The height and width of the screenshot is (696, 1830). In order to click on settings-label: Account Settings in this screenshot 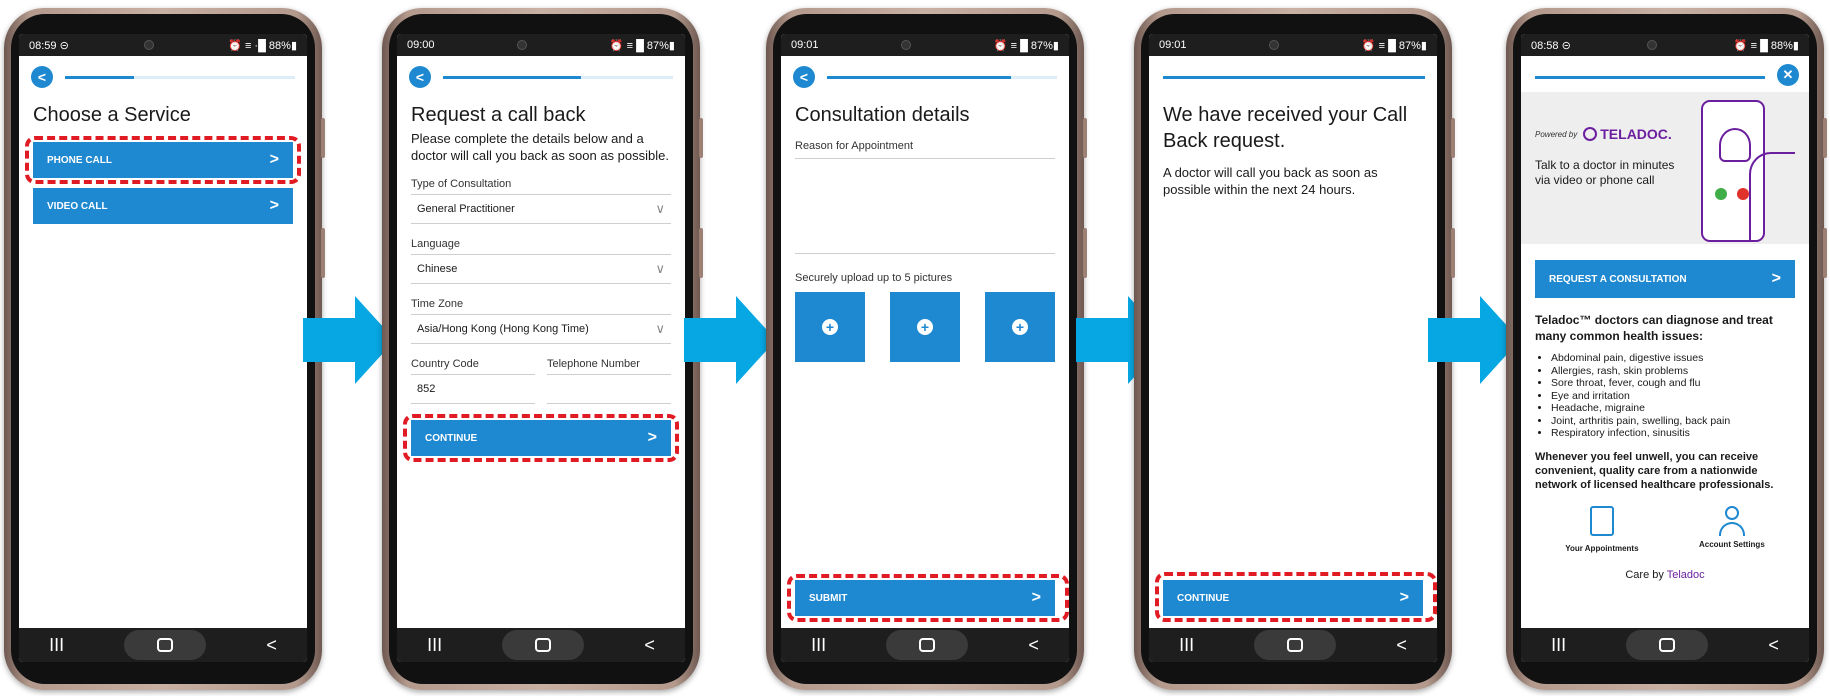, I will do `click(1731, 544)`.